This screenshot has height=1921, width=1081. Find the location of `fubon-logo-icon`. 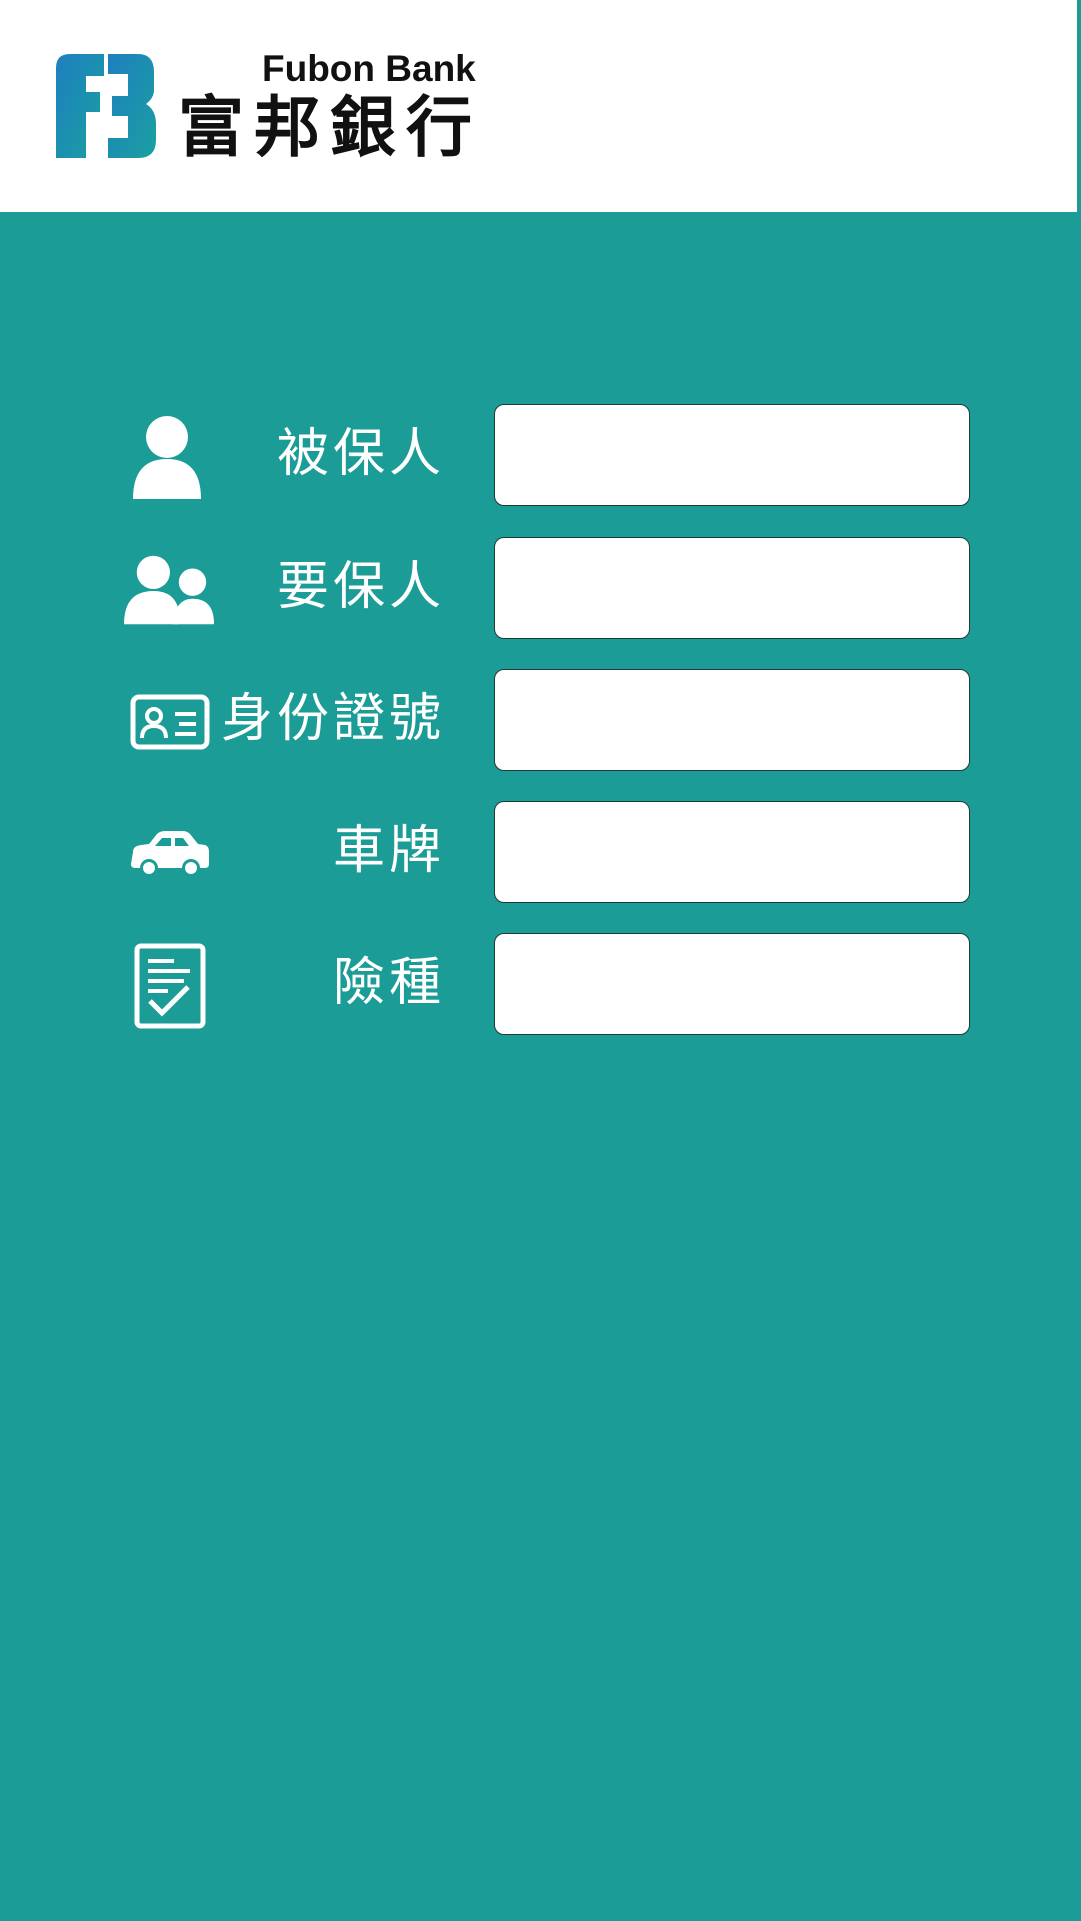

fubon-logo-icon is located at coordinates (106, 106).